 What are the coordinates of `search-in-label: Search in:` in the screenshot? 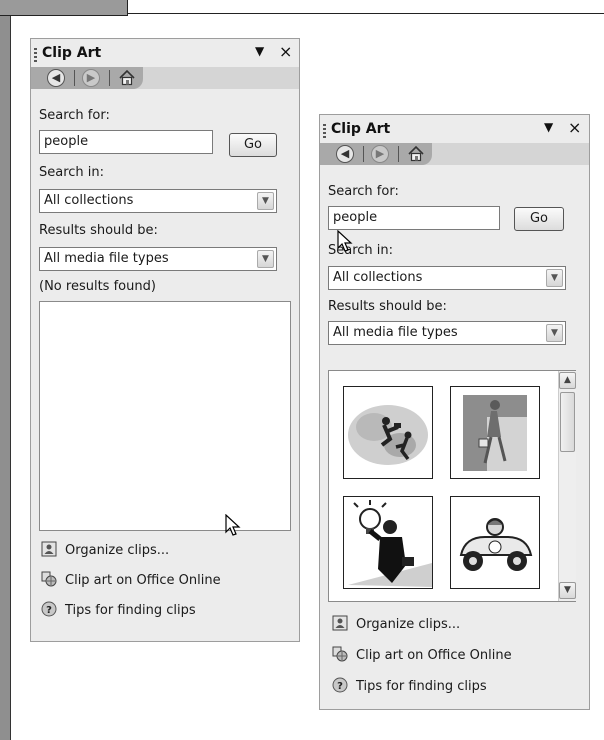 It's located at (72, 172).